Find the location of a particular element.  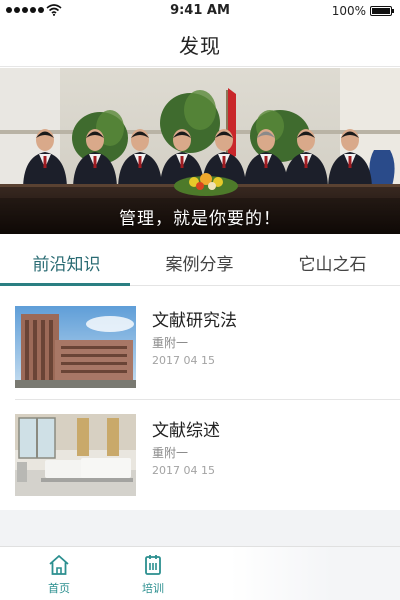

status-bar: 9:41 AM 100% is located at coordinates (200, 11).